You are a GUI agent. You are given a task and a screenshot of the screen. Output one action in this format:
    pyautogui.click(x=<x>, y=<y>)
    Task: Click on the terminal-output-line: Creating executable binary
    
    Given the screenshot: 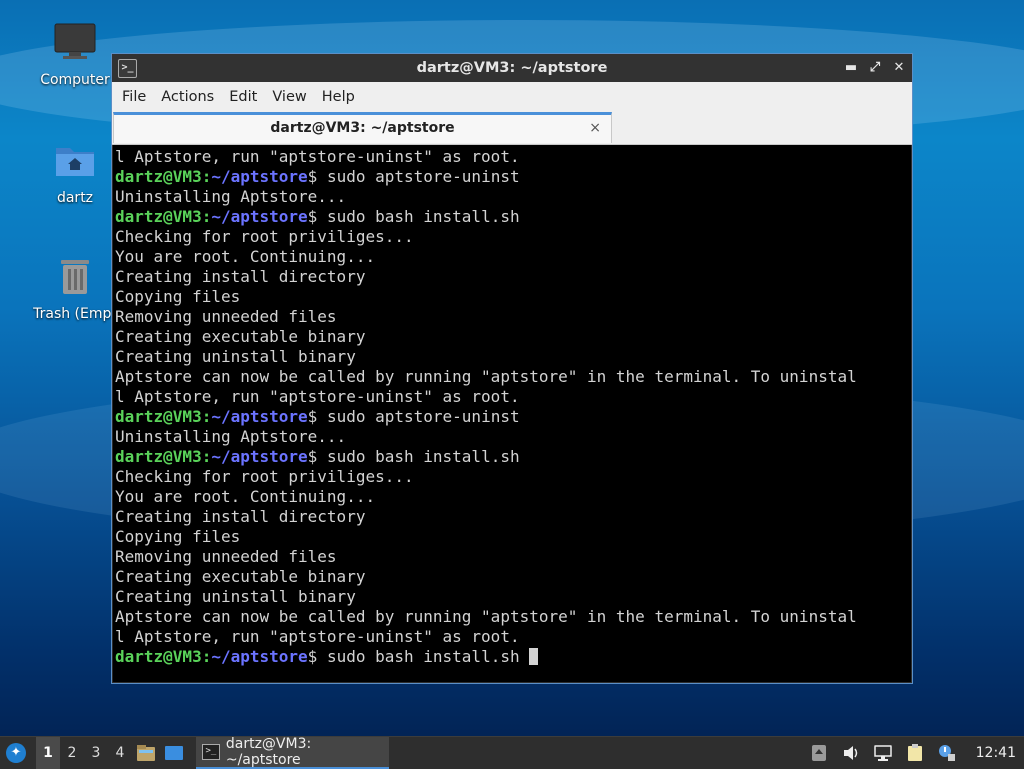 What is the action you would take?
    pyautogui.click(x=513, y=337)
    